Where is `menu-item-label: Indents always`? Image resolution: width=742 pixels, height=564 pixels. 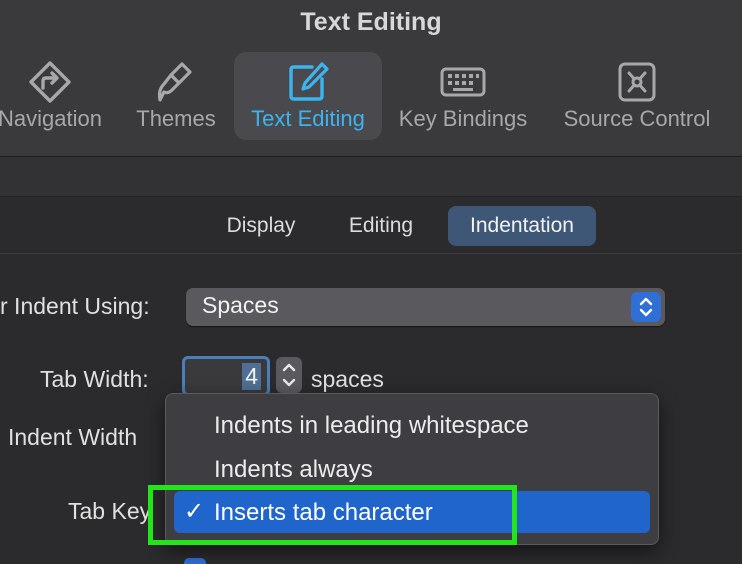 menu-item-label: Indents always is located at coordinates (293, 469).